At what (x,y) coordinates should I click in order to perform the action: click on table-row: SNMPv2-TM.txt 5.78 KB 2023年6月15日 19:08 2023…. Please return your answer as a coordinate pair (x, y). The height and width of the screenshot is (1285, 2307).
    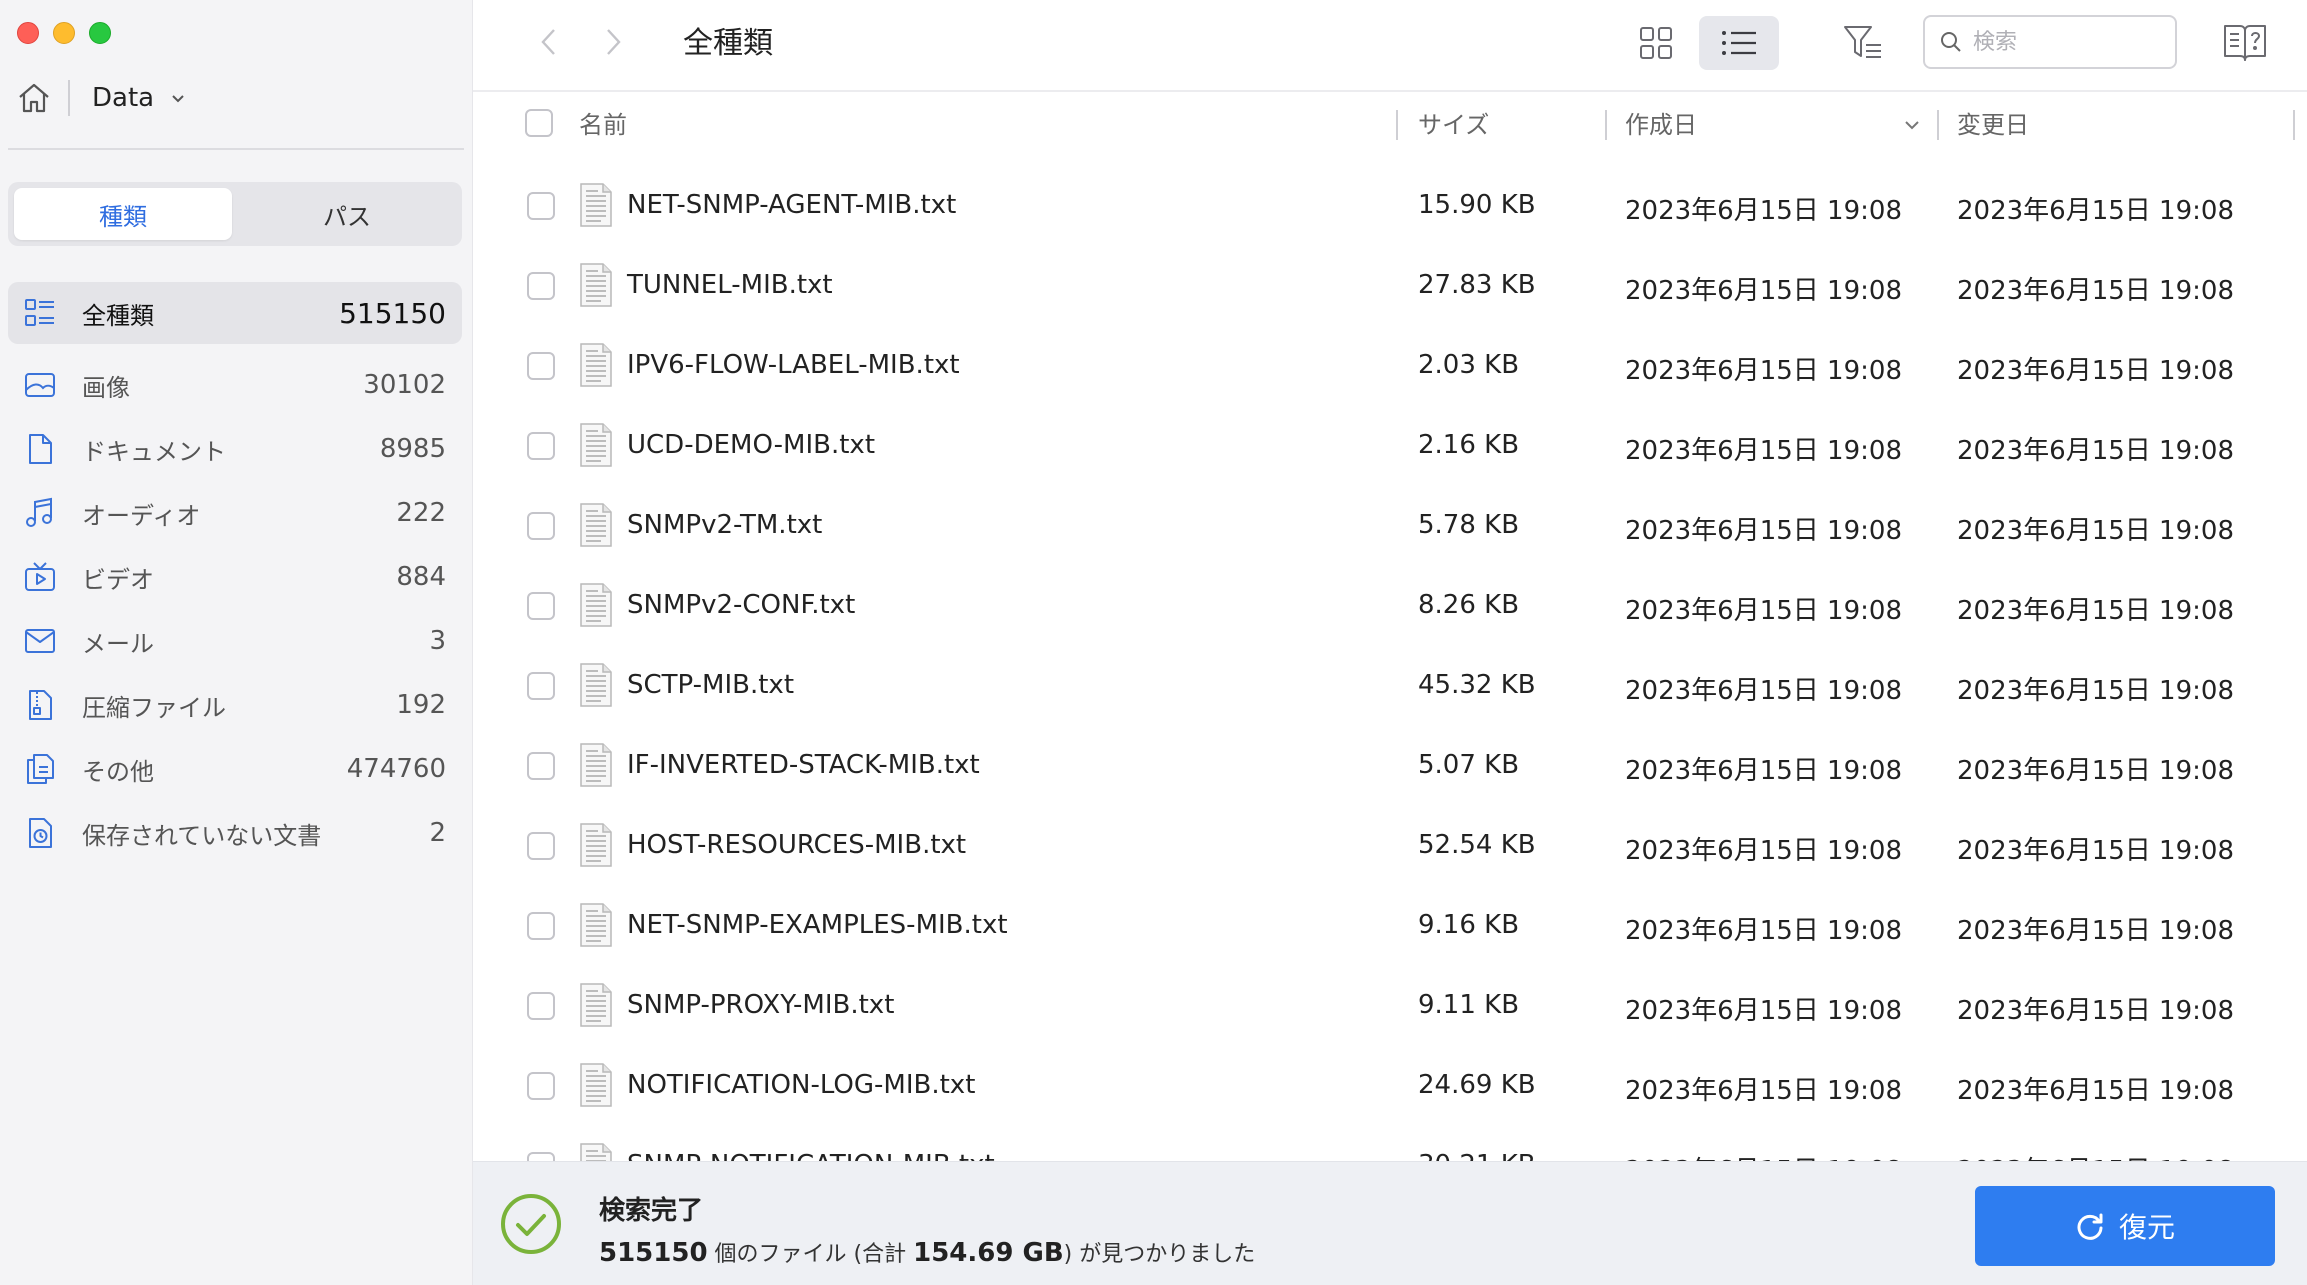
    Looking at the image, I should click on (1390, 526).